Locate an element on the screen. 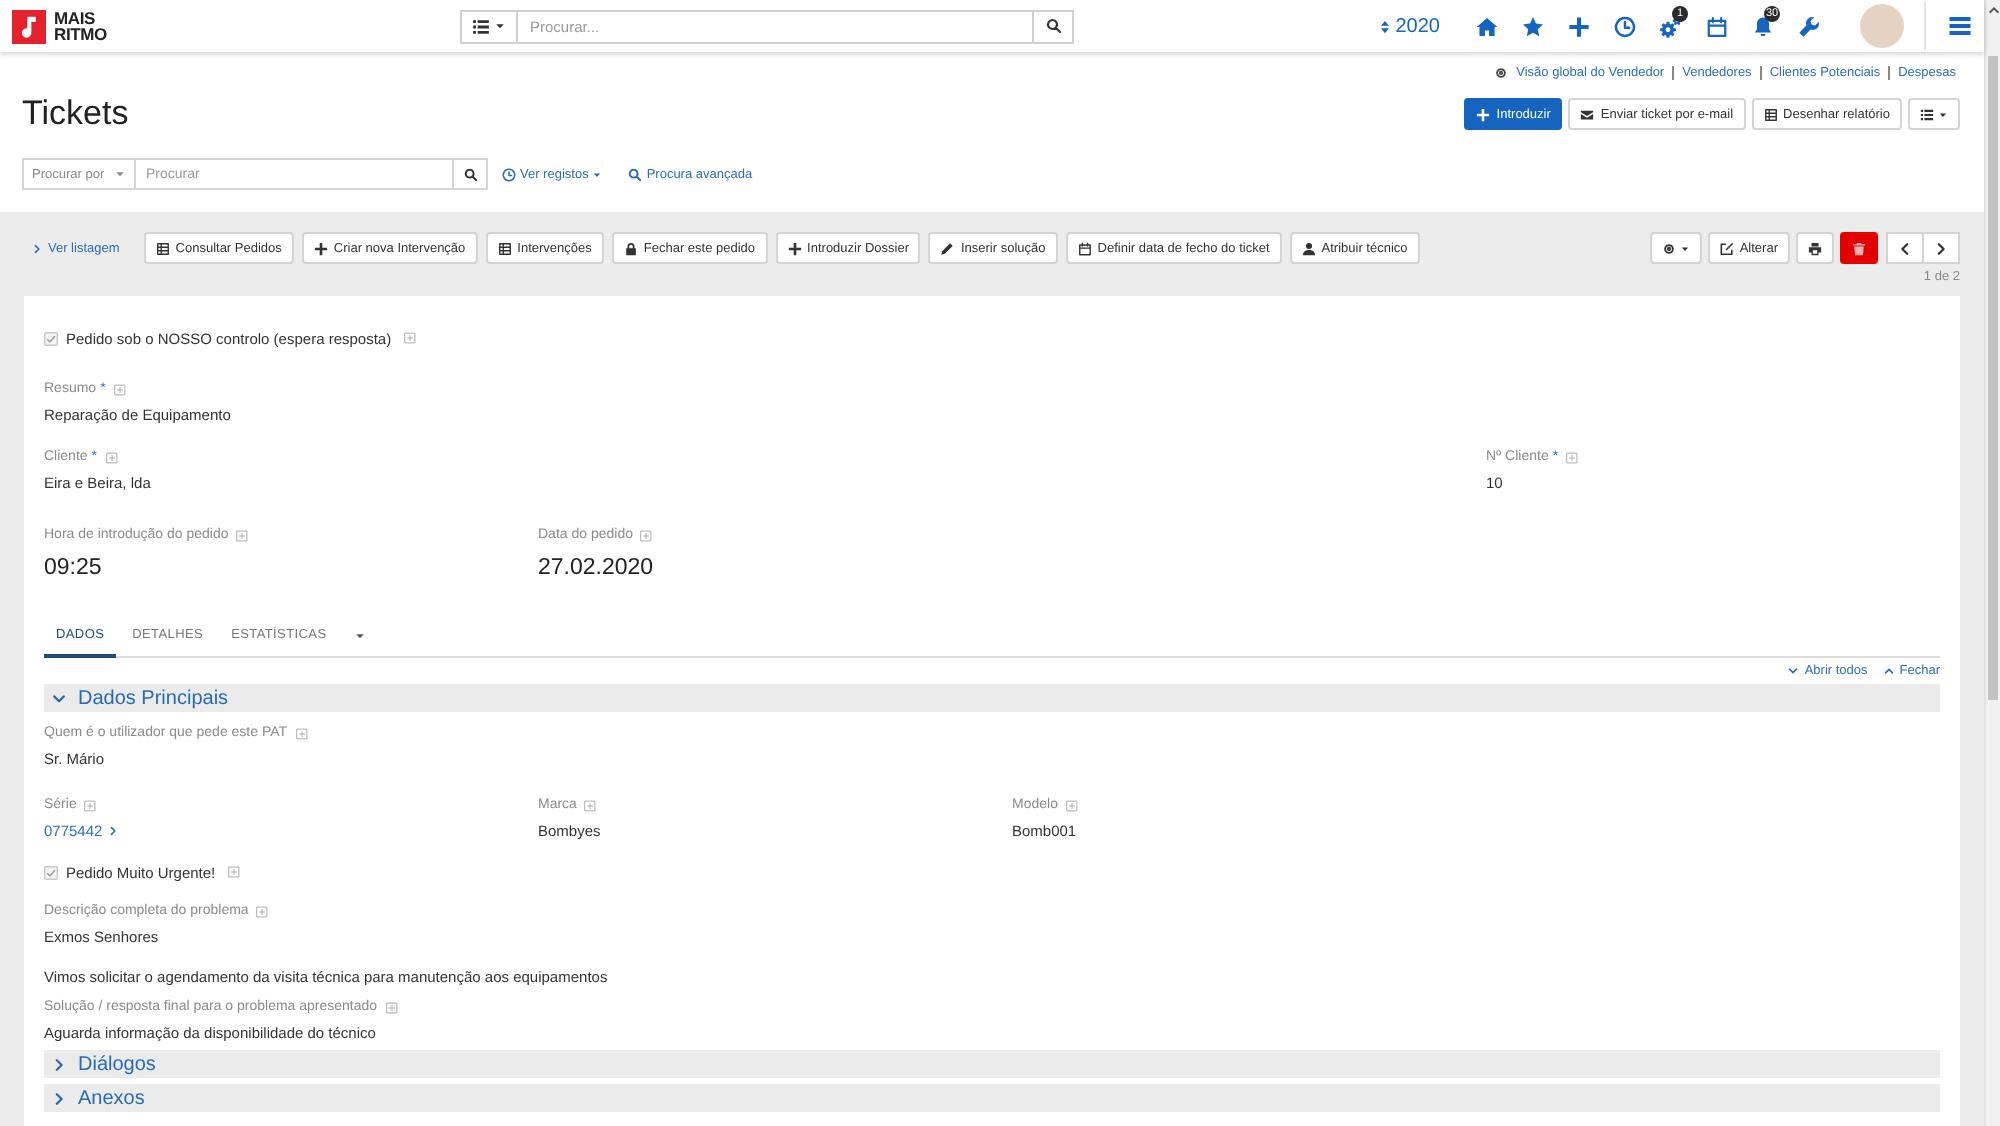 The image size is (2000, 1126). field-value: 27.02.2020 is located at coordinates (597, 569).